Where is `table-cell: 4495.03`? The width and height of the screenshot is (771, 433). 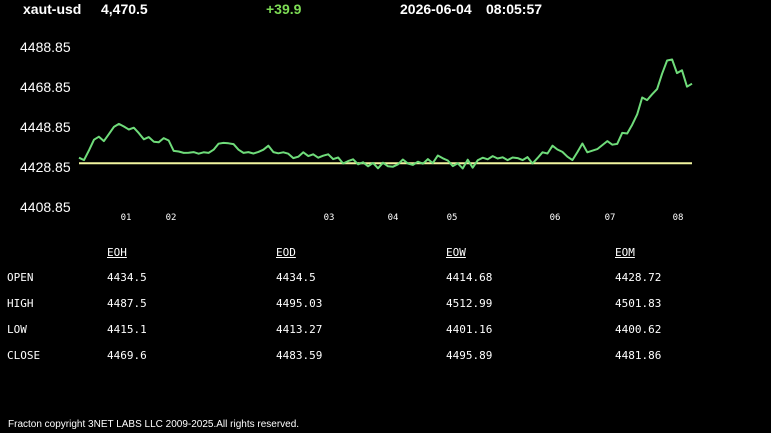
table-cell: 4495.03 is located at coordinates (299, 303).